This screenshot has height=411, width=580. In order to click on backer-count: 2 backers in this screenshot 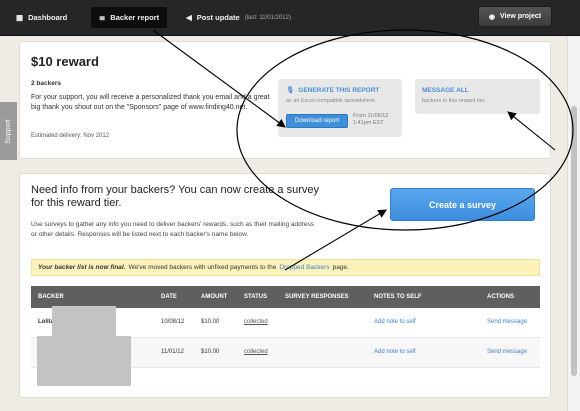, I will do `click(46, 83)`.